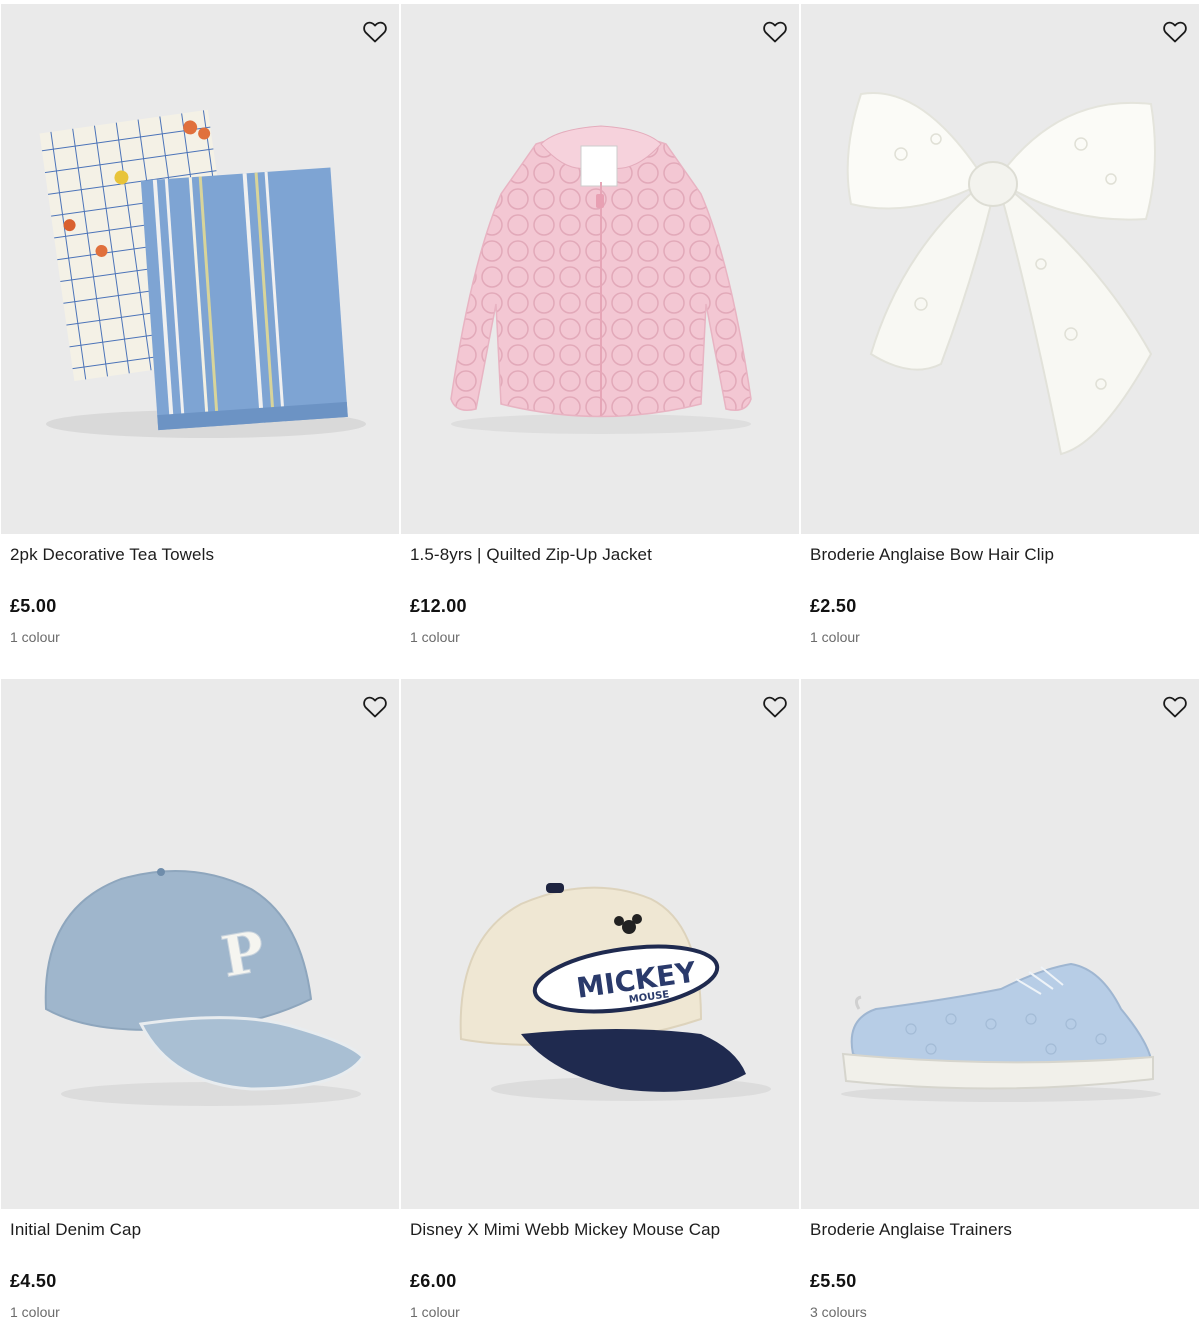 This screenshot has width=1200, height=1324. What do you see at coordinates (833, 606) in the screenshot?
I see `product-price: £2.50` at bounding box center [833, 606].